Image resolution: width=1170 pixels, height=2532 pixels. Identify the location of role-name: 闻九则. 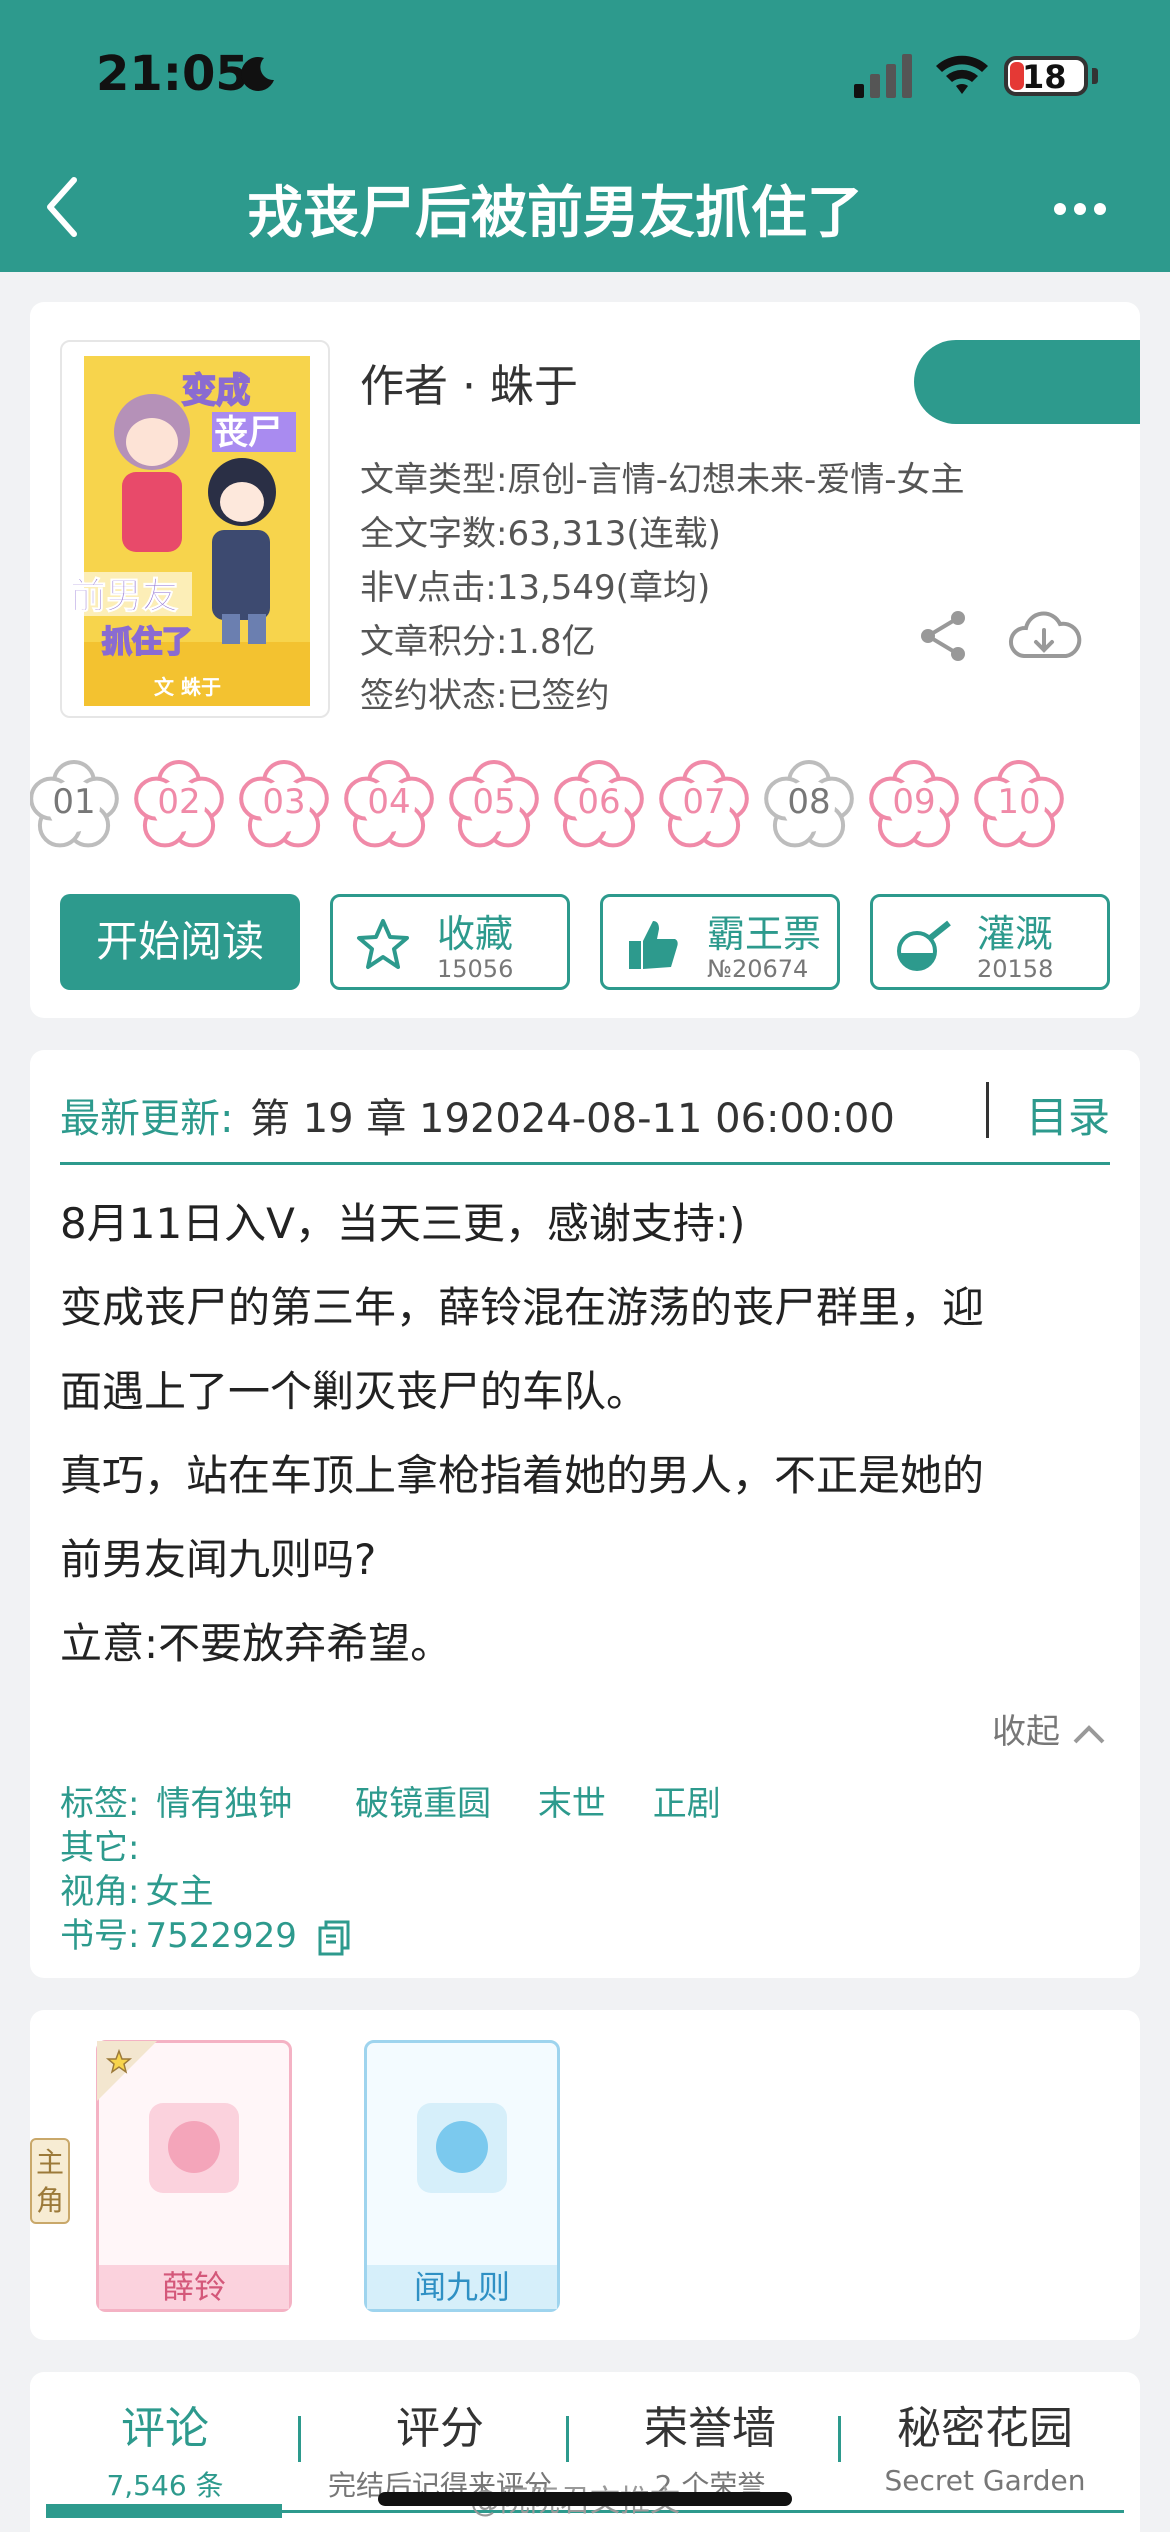
(462, 2287).